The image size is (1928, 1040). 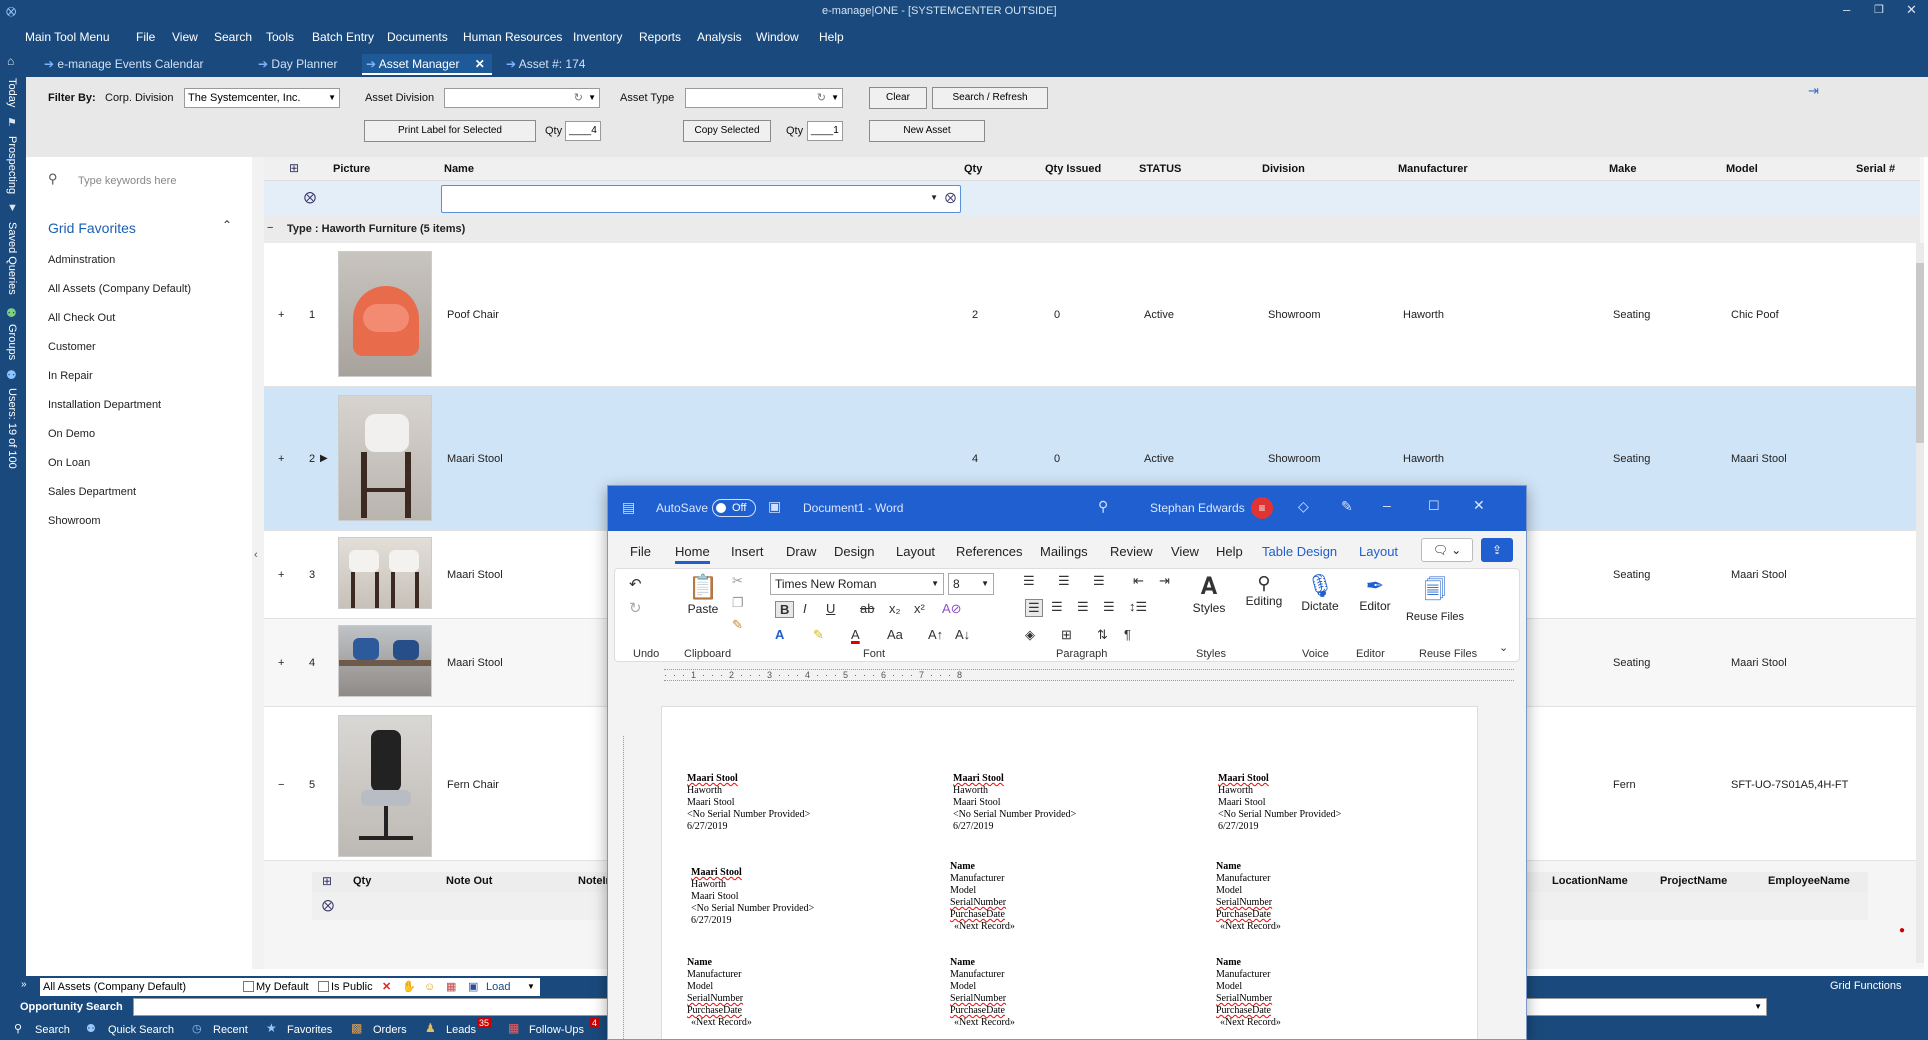 I want to click on reuse-files-button: 🗐 Reuse Files, so click(x=1435, y=606).